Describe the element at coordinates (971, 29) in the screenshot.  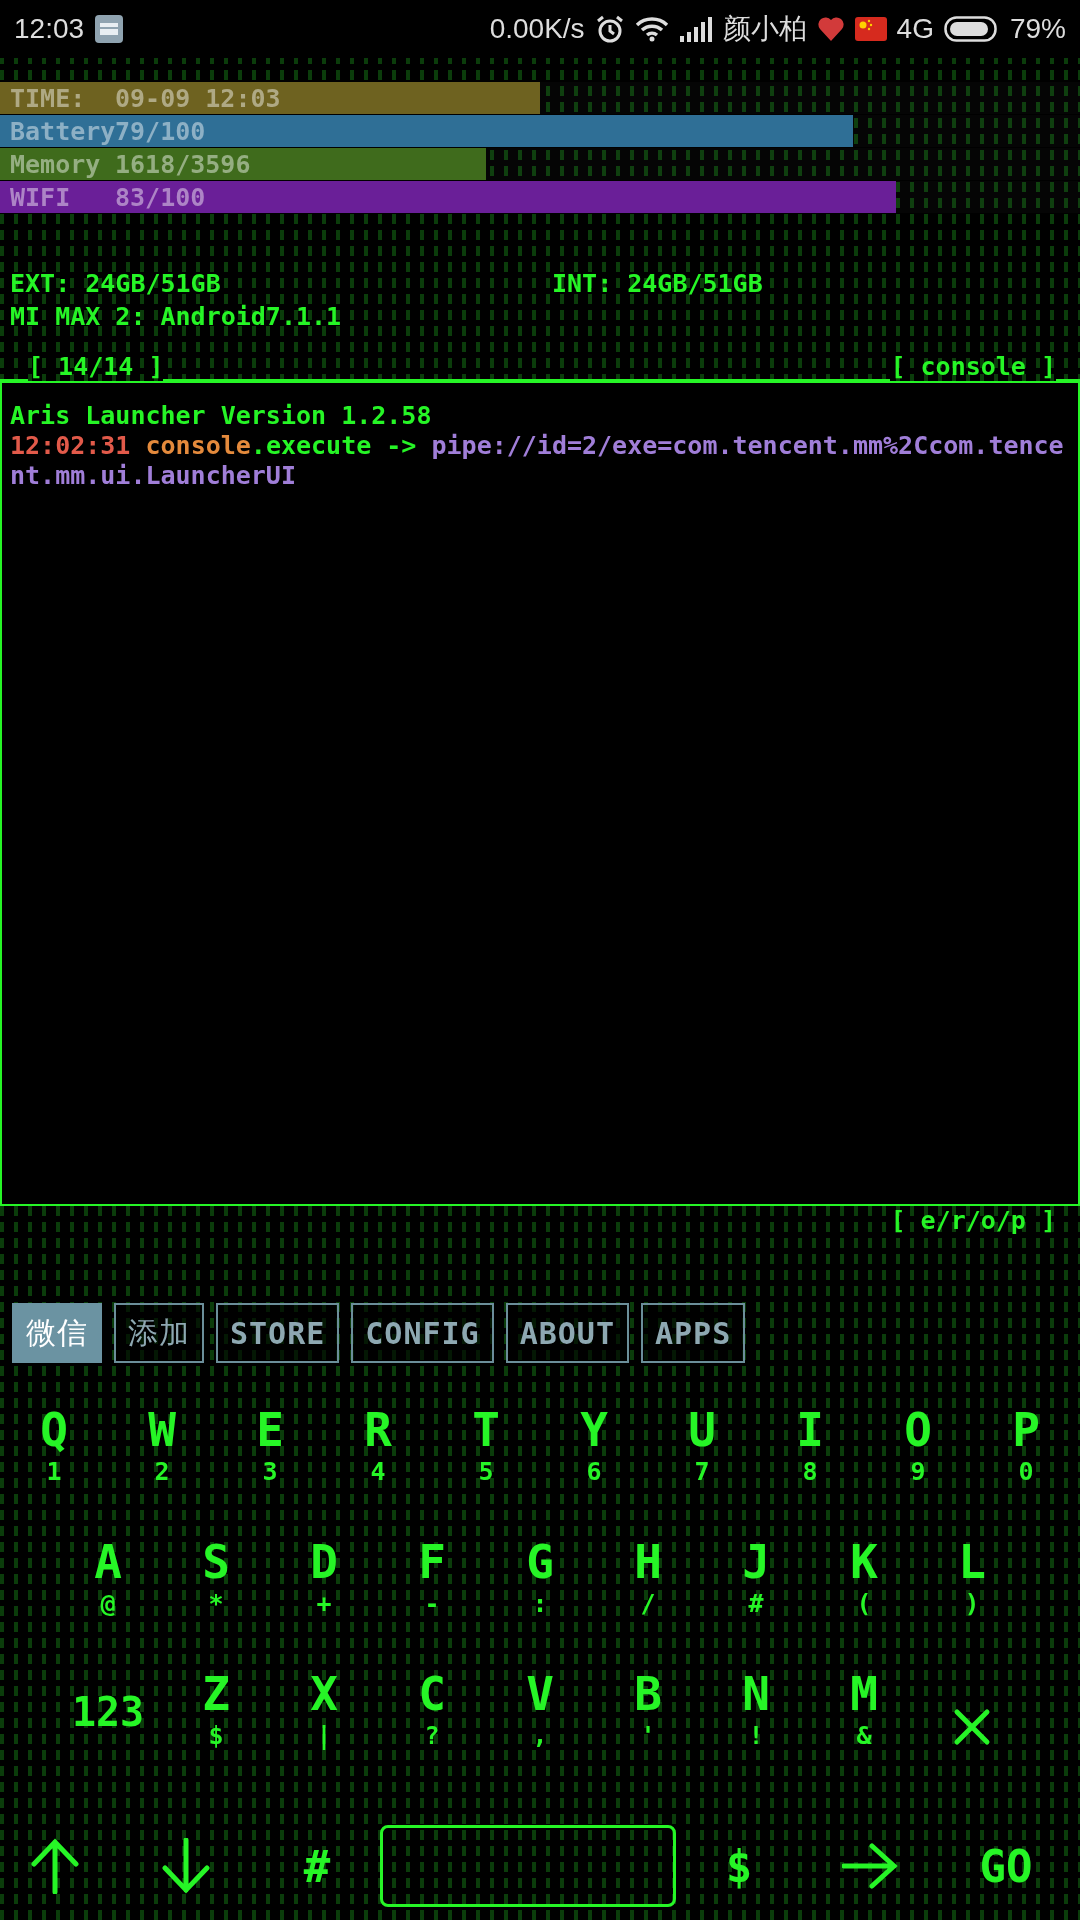
I see `battery-icon` at that location.